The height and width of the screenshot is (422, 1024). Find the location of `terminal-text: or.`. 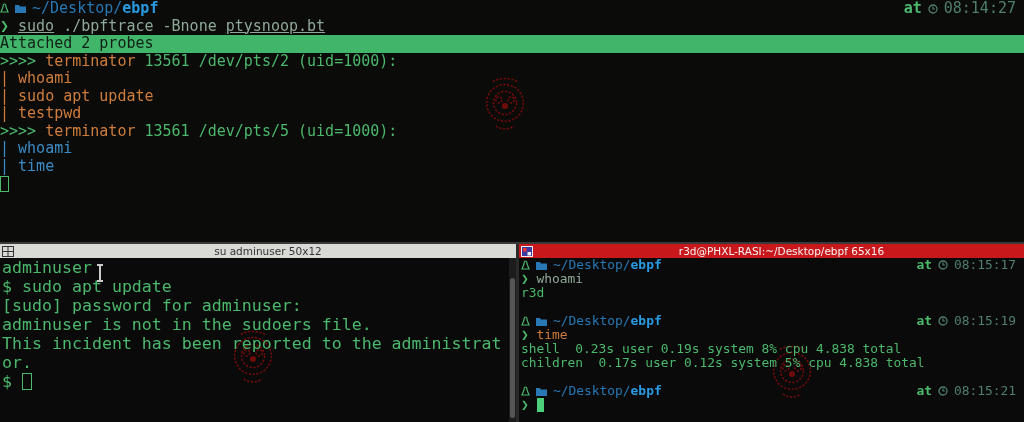

terminal-text: or. is located at coordinates (17, 362).